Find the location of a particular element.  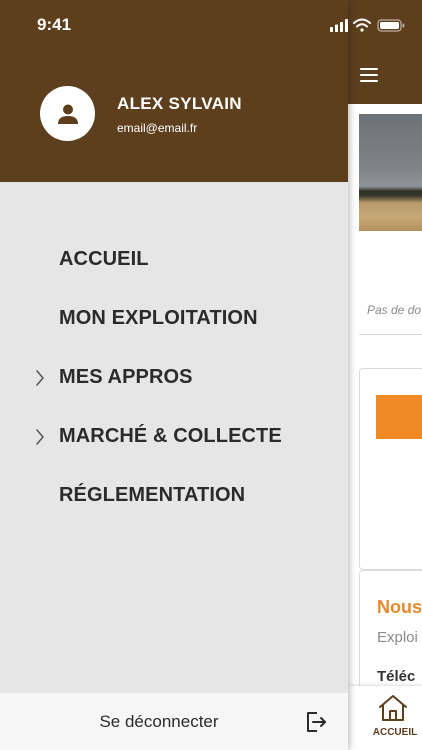

logout-button: Se déconnecter is located at coordinates (174, 721).